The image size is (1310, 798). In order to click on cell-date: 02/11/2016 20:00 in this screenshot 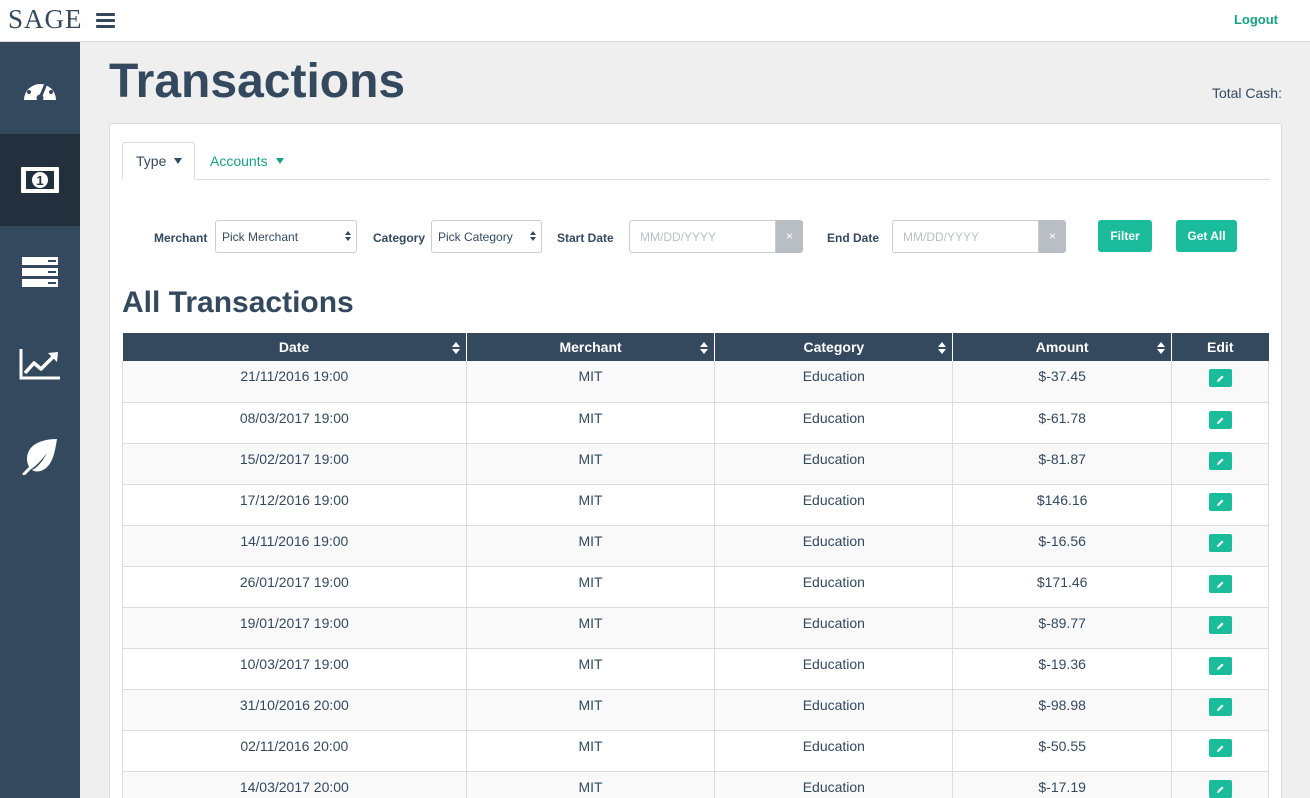, I will do `click(294, 751)`.